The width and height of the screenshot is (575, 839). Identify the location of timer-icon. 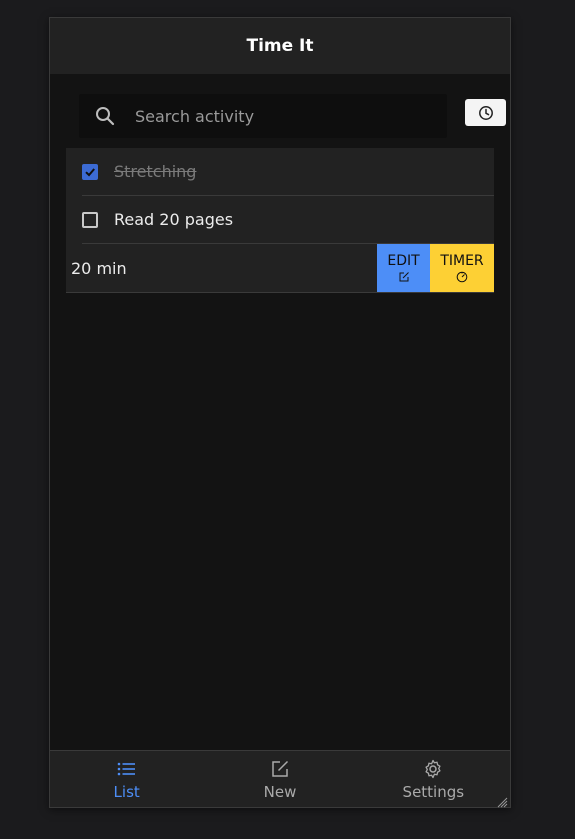
(462, 277).